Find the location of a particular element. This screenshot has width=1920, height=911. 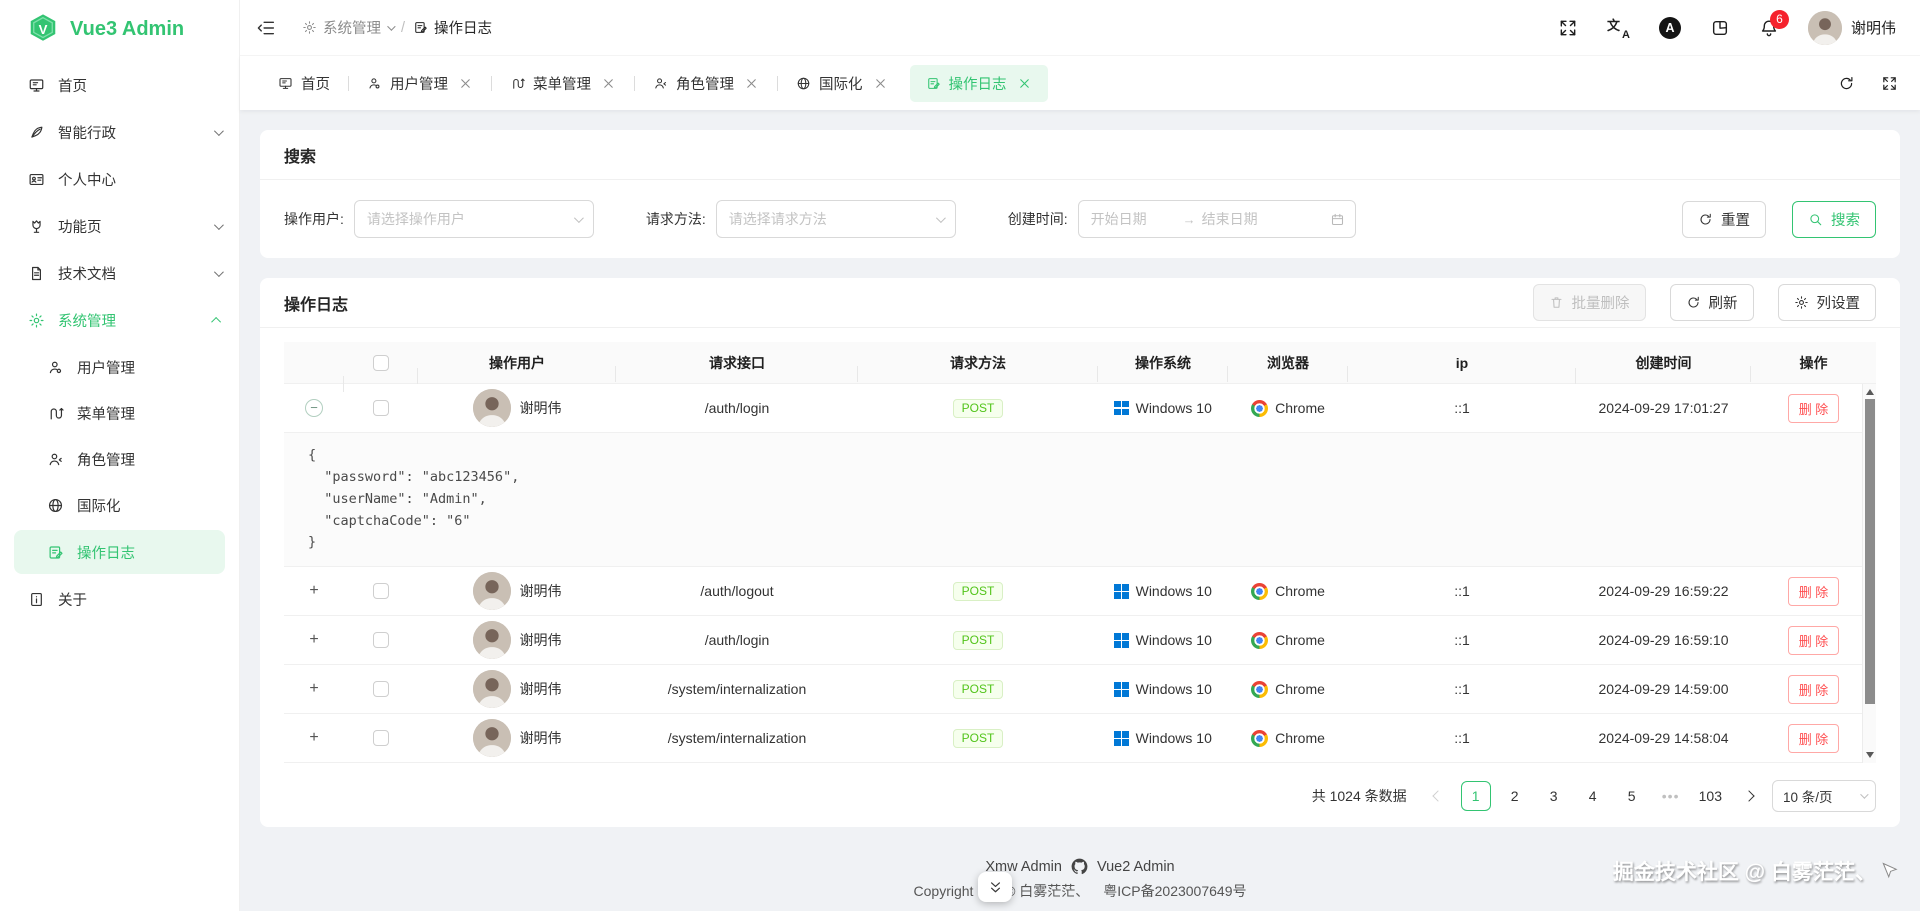

reset-button: 重置 is located at coordinates (1724, 219).